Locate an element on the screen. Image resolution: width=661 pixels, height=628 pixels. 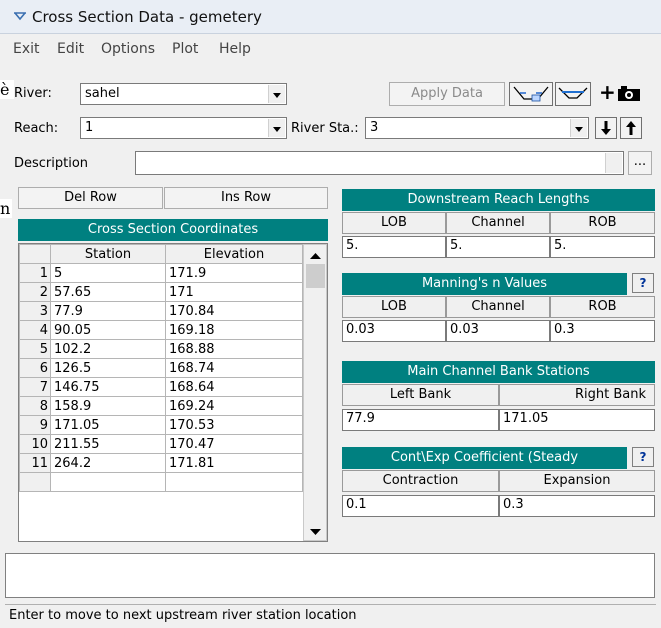
mannings-rob-input: 0.3 is located at coordinates (602, 331).